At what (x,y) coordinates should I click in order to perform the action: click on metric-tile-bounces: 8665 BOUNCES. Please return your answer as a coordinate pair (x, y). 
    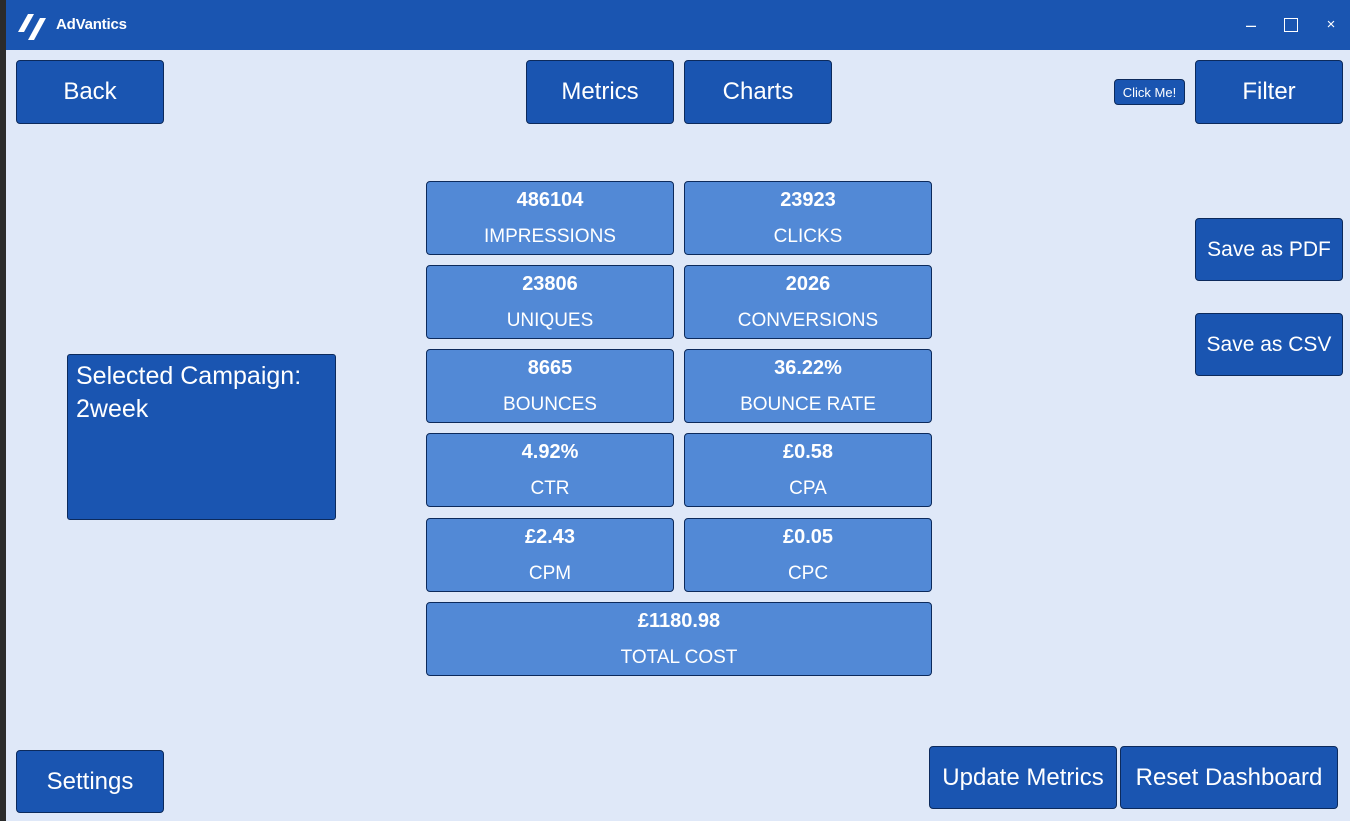
    Looking at the image, I should click on (550, 386).